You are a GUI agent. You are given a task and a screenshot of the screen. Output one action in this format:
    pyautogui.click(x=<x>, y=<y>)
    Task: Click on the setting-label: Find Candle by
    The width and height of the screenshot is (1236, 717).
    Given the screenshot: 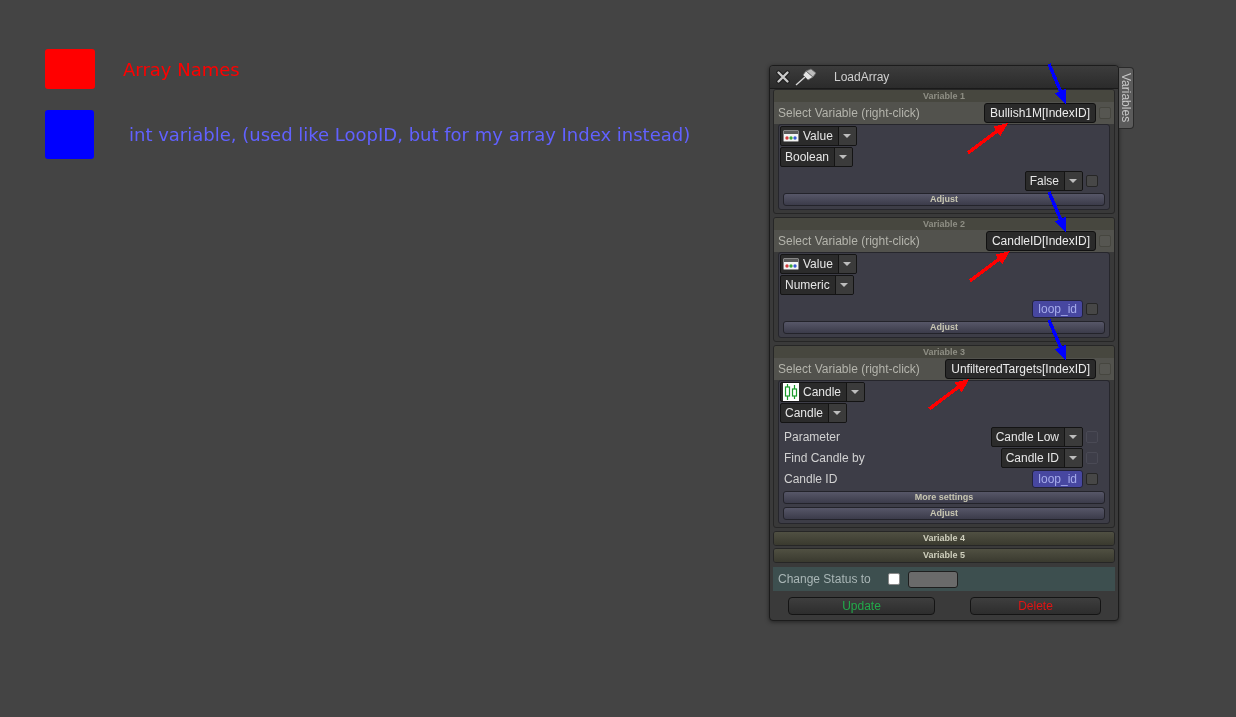 What is the action you would take?
    pyautogui.click(x=824, y=458)
    